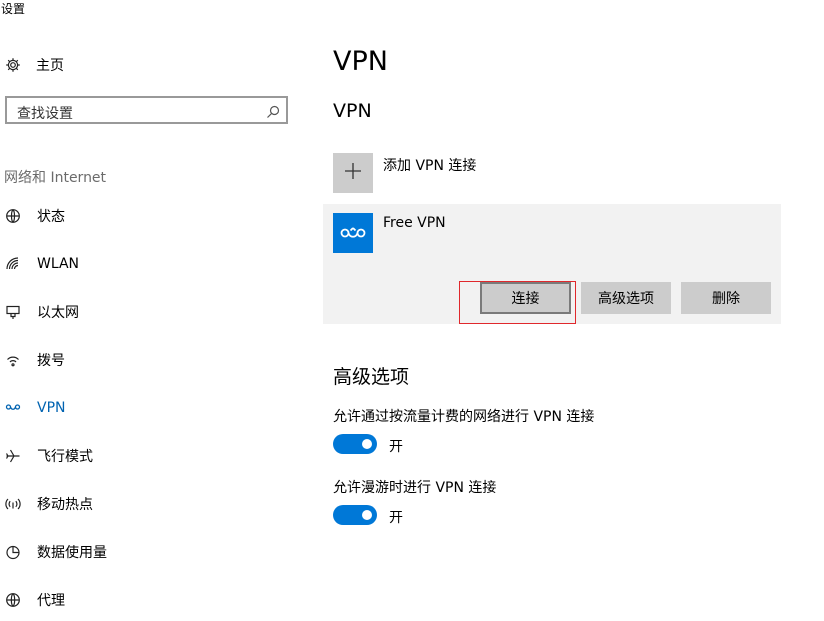 The width and height of the screenshot is (824, 621). What do you see at coordinates (34, 360) in the screenshot?
I see `sidebar-item-dialup: 拨号` at bounding box center [34, 360].